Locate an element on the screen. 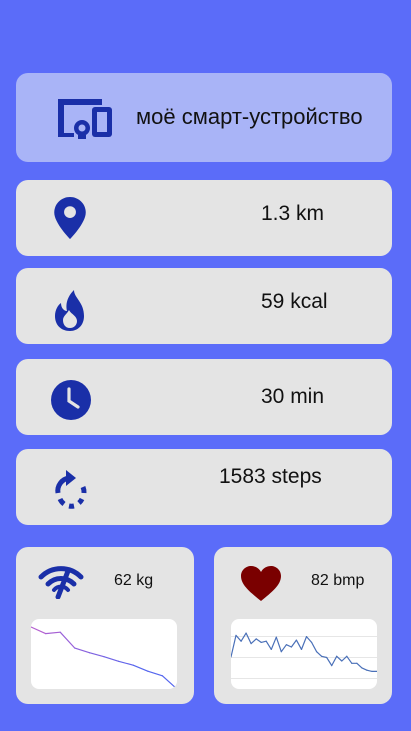 The height and width of the screenshot is (731, 411). time-value: 30 min is located at coordinates (293, 396).